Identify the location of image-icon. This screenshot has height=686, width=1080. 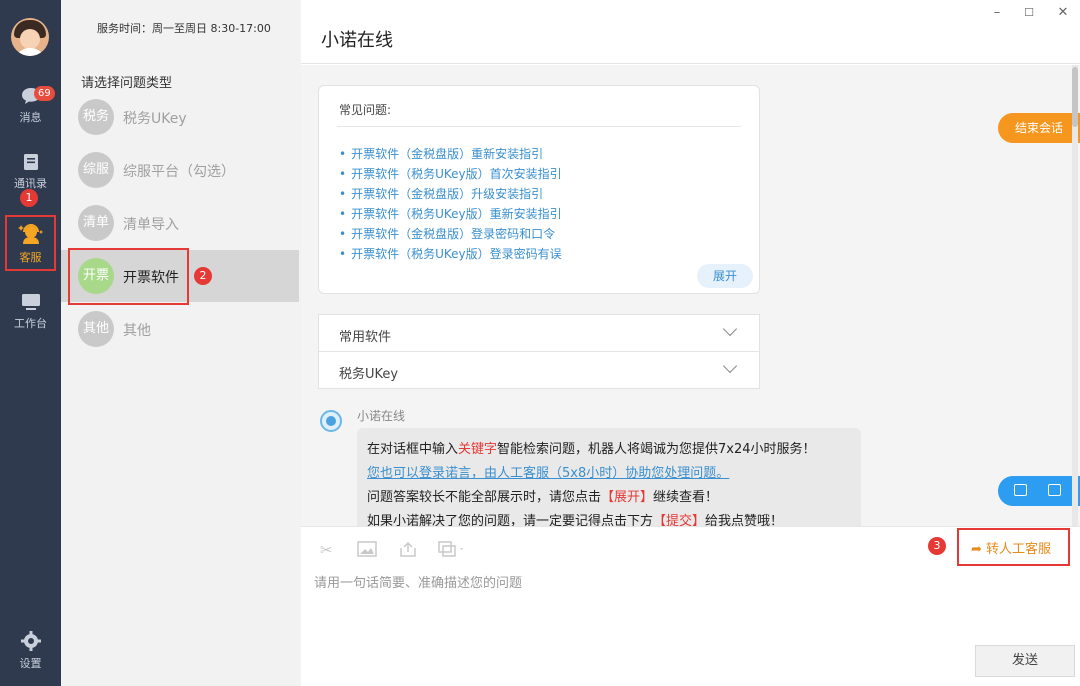
(1054, 490).